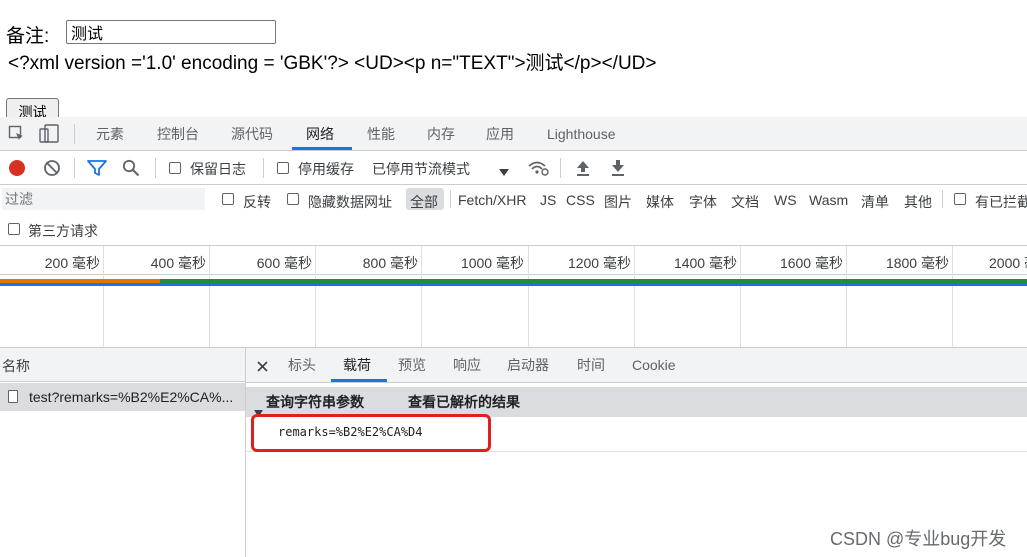 The width and height of the screenshot is (1027, 557). I want to click on tab-elements: 元素, so click(110, 133).